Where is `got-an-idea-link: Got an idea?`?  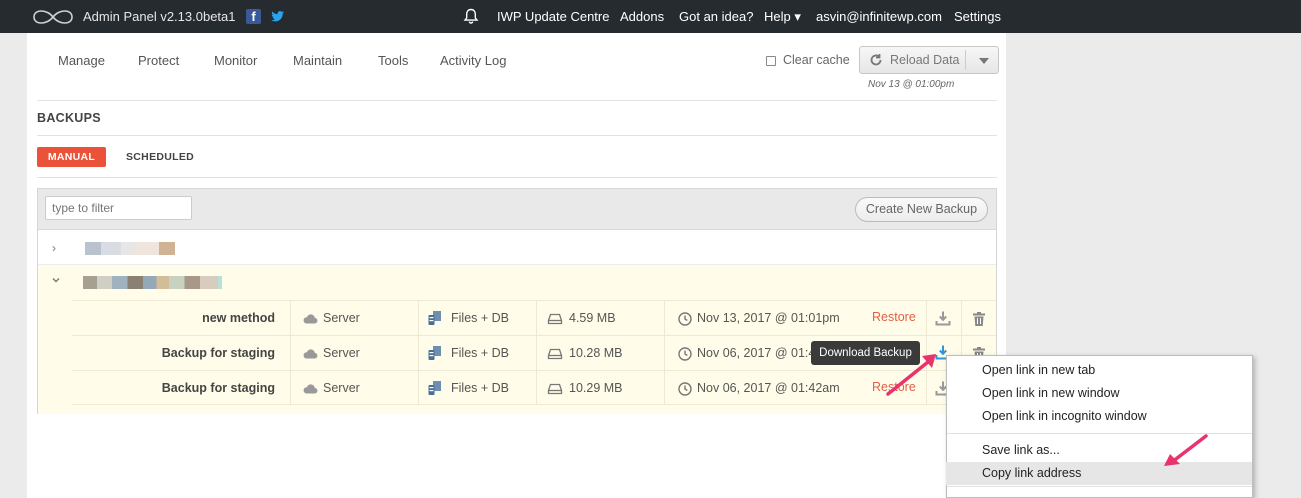
got-an-idea-link: Got an idea? is located at coordinates (716, 16).